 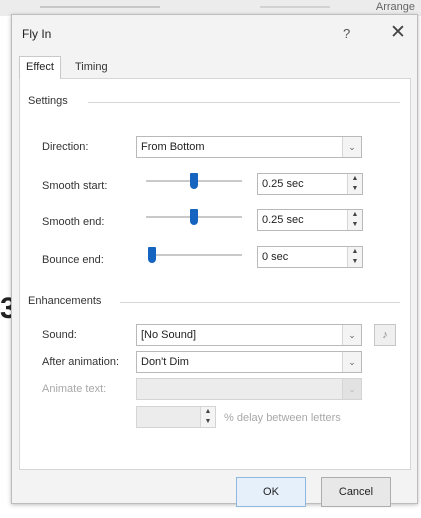 What do you see at coordinates (37, 34) in the screenshot?
I see `dialog-title: Fly In` at bounding box center [37, 34].